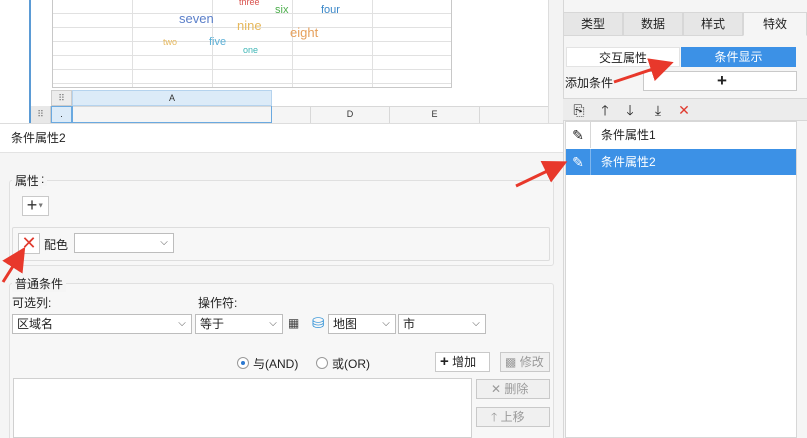 This screenshot has width=807, height=438. I want to click on normal-condition-legend: 普通条件, so click(39, 283).